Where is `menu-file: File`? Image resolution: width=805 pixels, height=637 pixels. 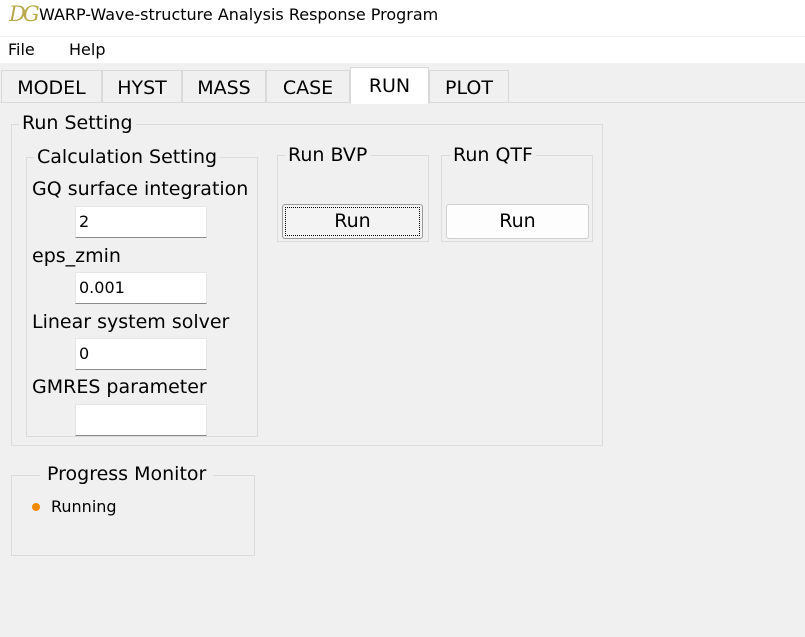 menu-file: File is located at coordinates (21, 49).